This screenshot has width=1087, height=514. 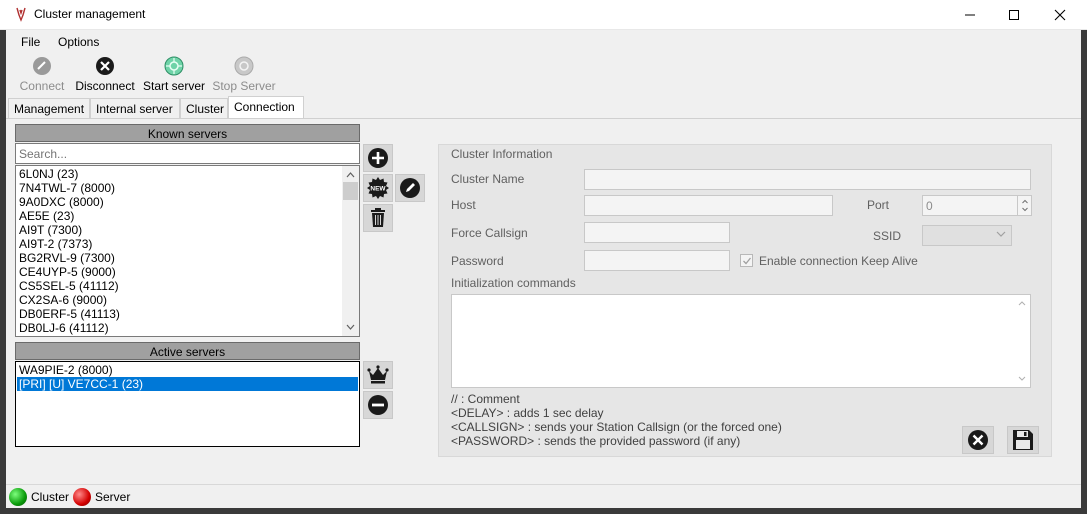 I want to click on list-item: AI9T (7300), so click(x=50, y=230).